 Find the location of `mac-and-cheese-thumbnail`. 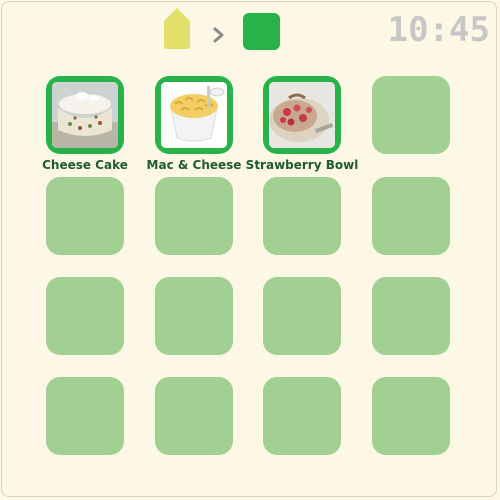

mac-and-cheese-thumbnail is located at coordinates (194, 115).